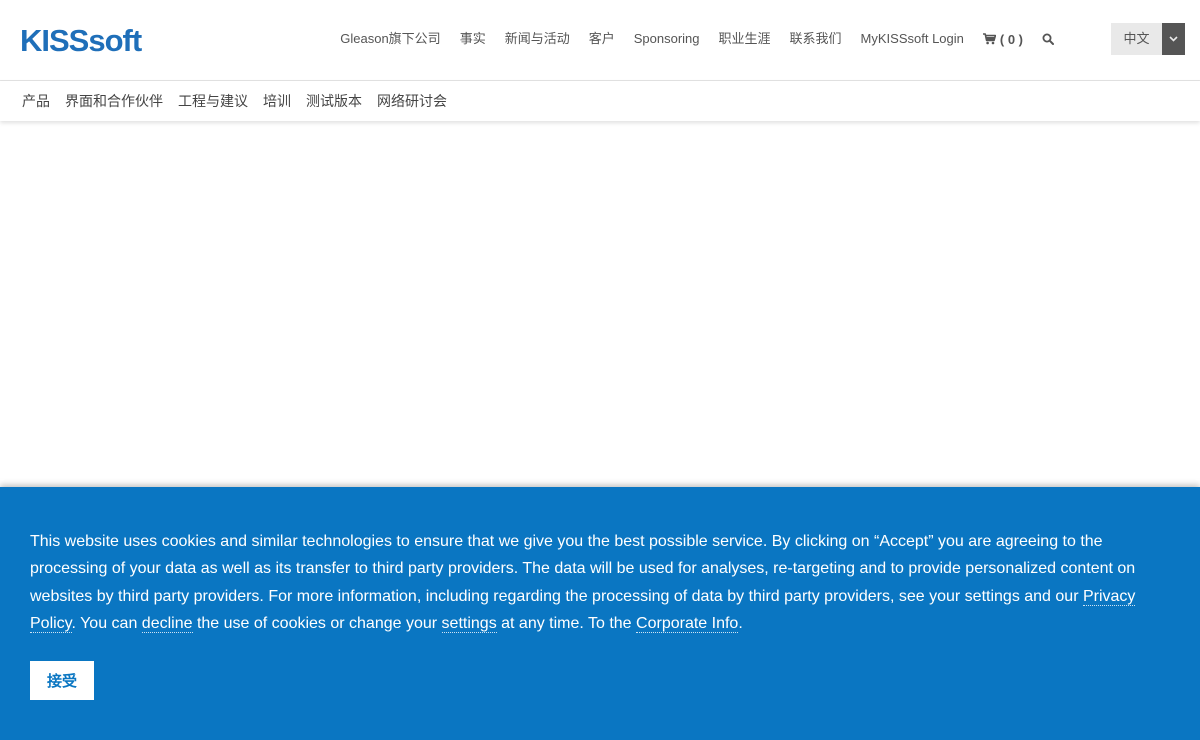  I want to click on search-button, so click(1048, 39).